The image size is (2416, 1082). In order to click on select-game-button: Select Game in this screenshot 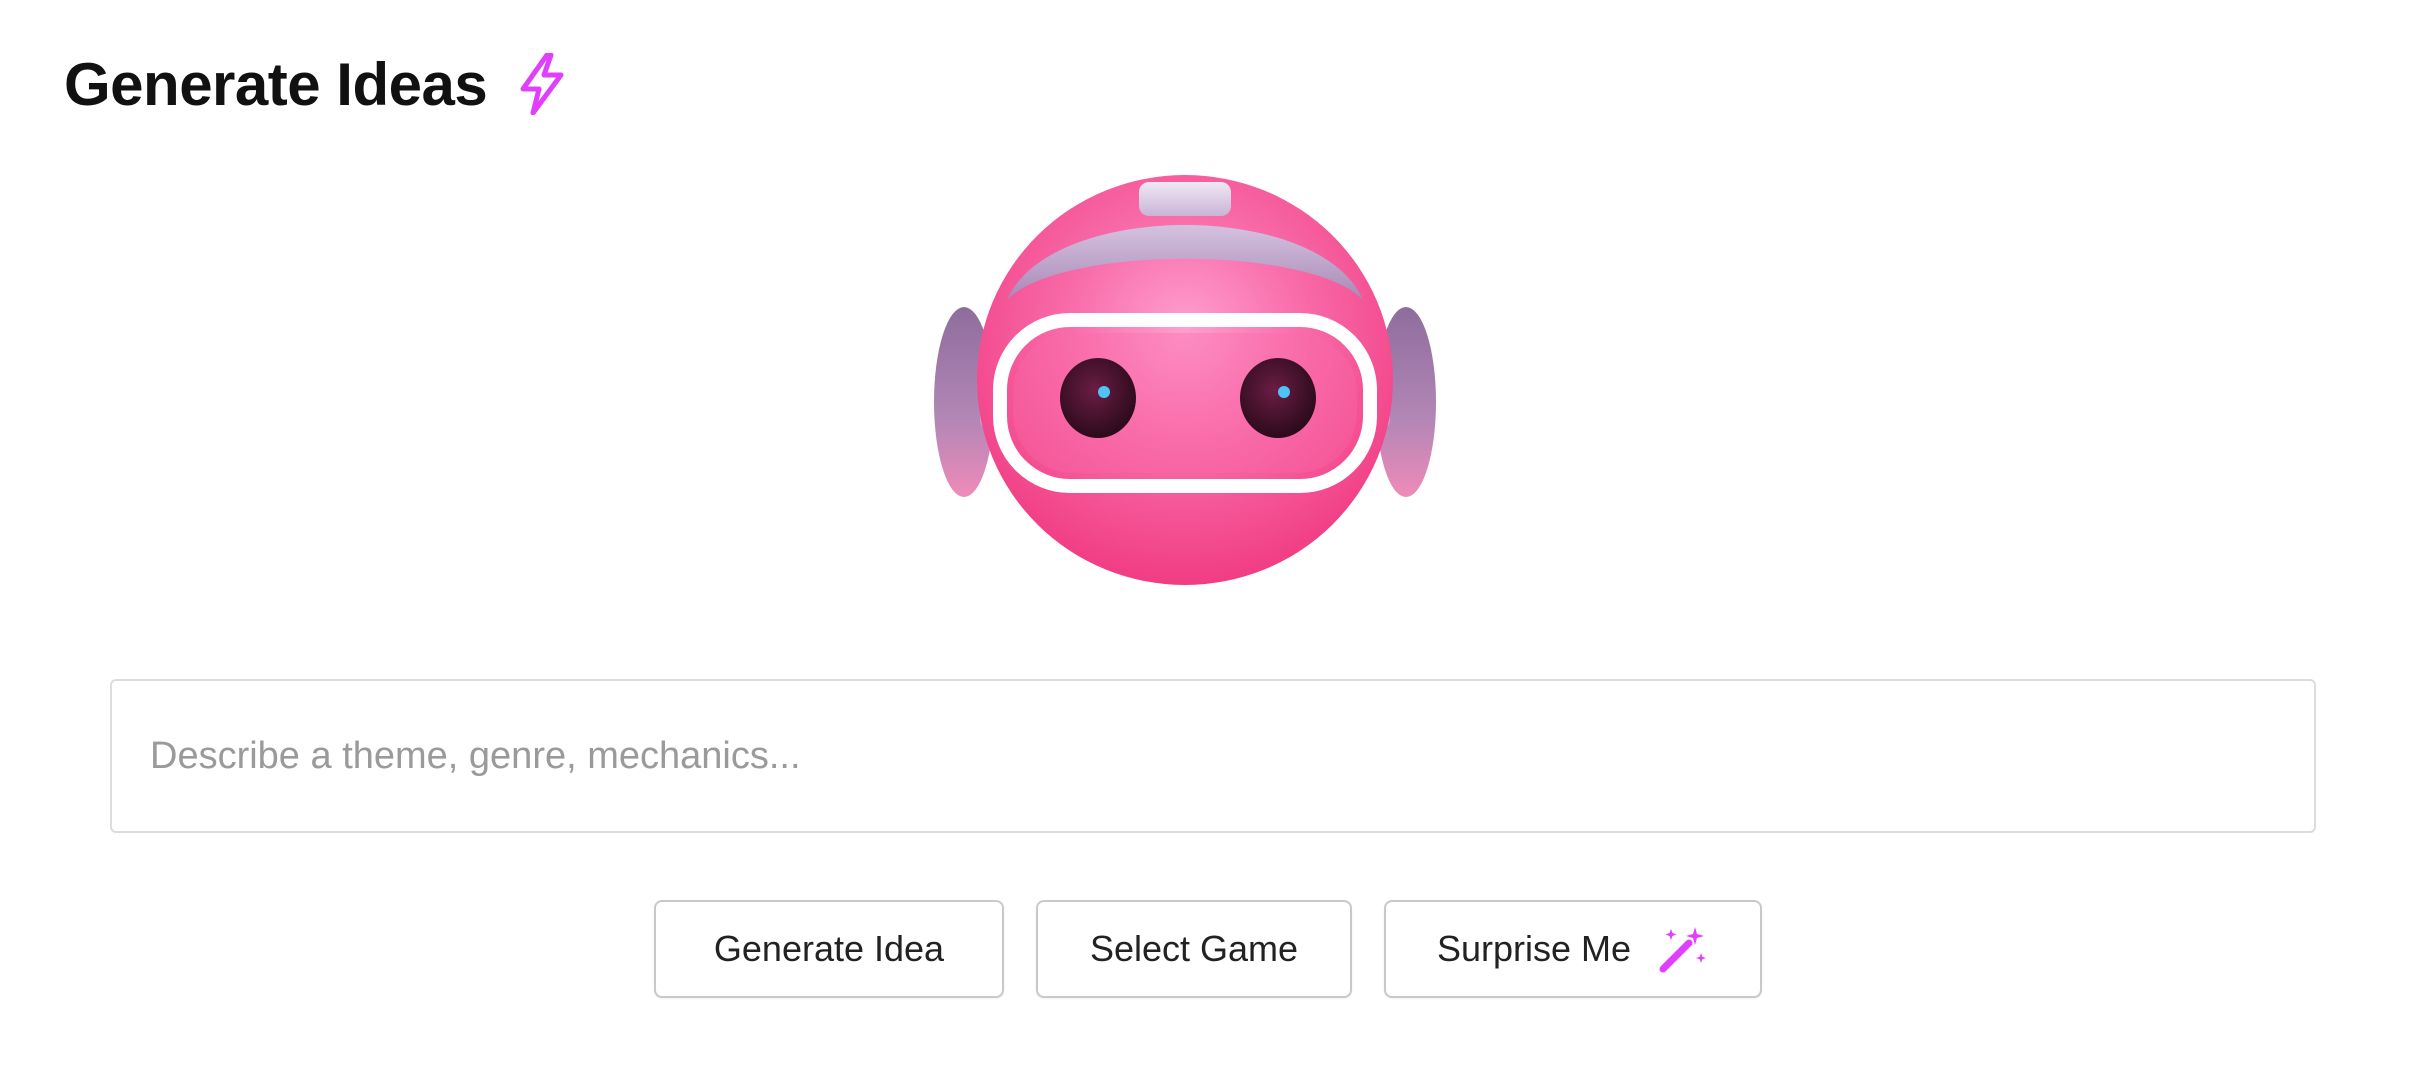, I will do `click(1194, 949)`.